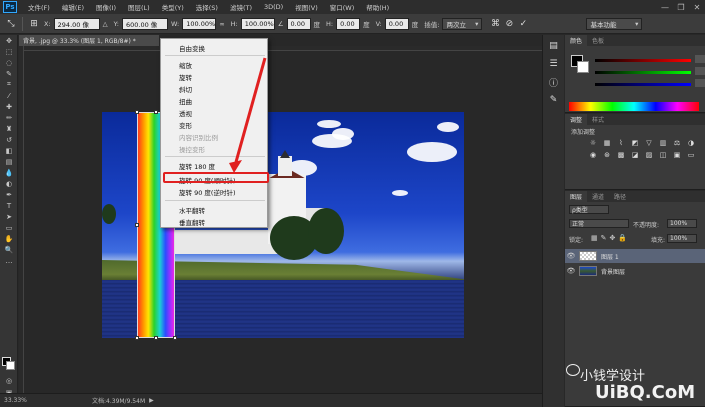 The height and width of the screenshot is (407, 705). I want to click on blur-tool-icon: 💧, so click(9, 172).